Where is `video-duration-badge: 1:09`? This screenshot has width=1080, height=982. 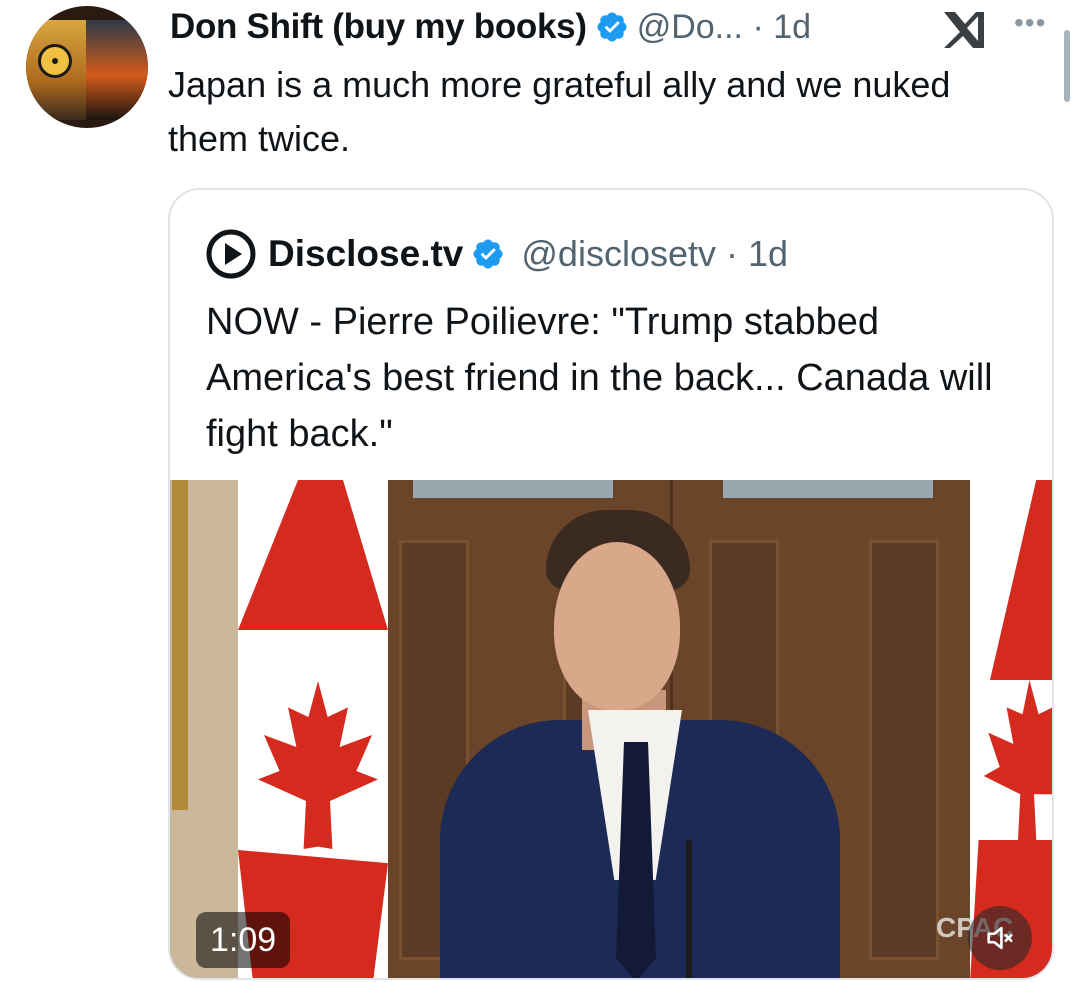
video-duration-badge: 1:09 is located at coordinates (243, 940).